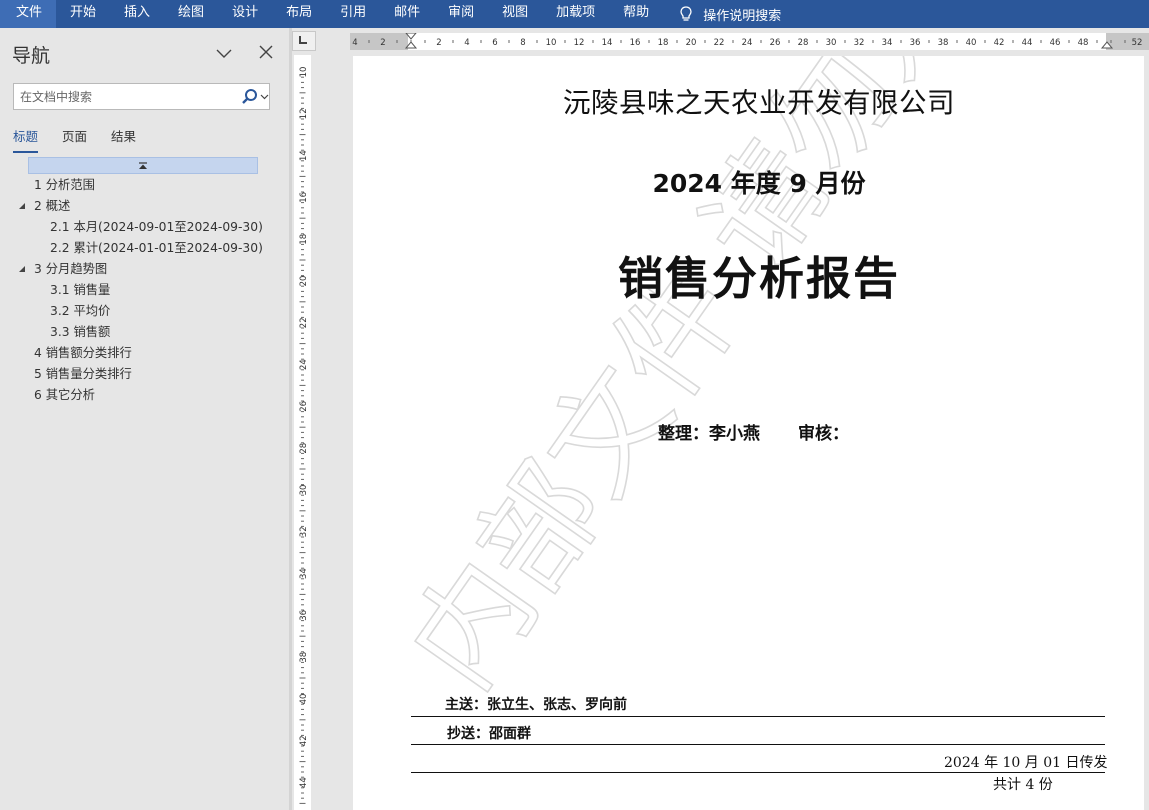  Describe the element at coordinates (709, 434) in the screenshot. I see `prepared-by: 整理：李小燕` at that location.